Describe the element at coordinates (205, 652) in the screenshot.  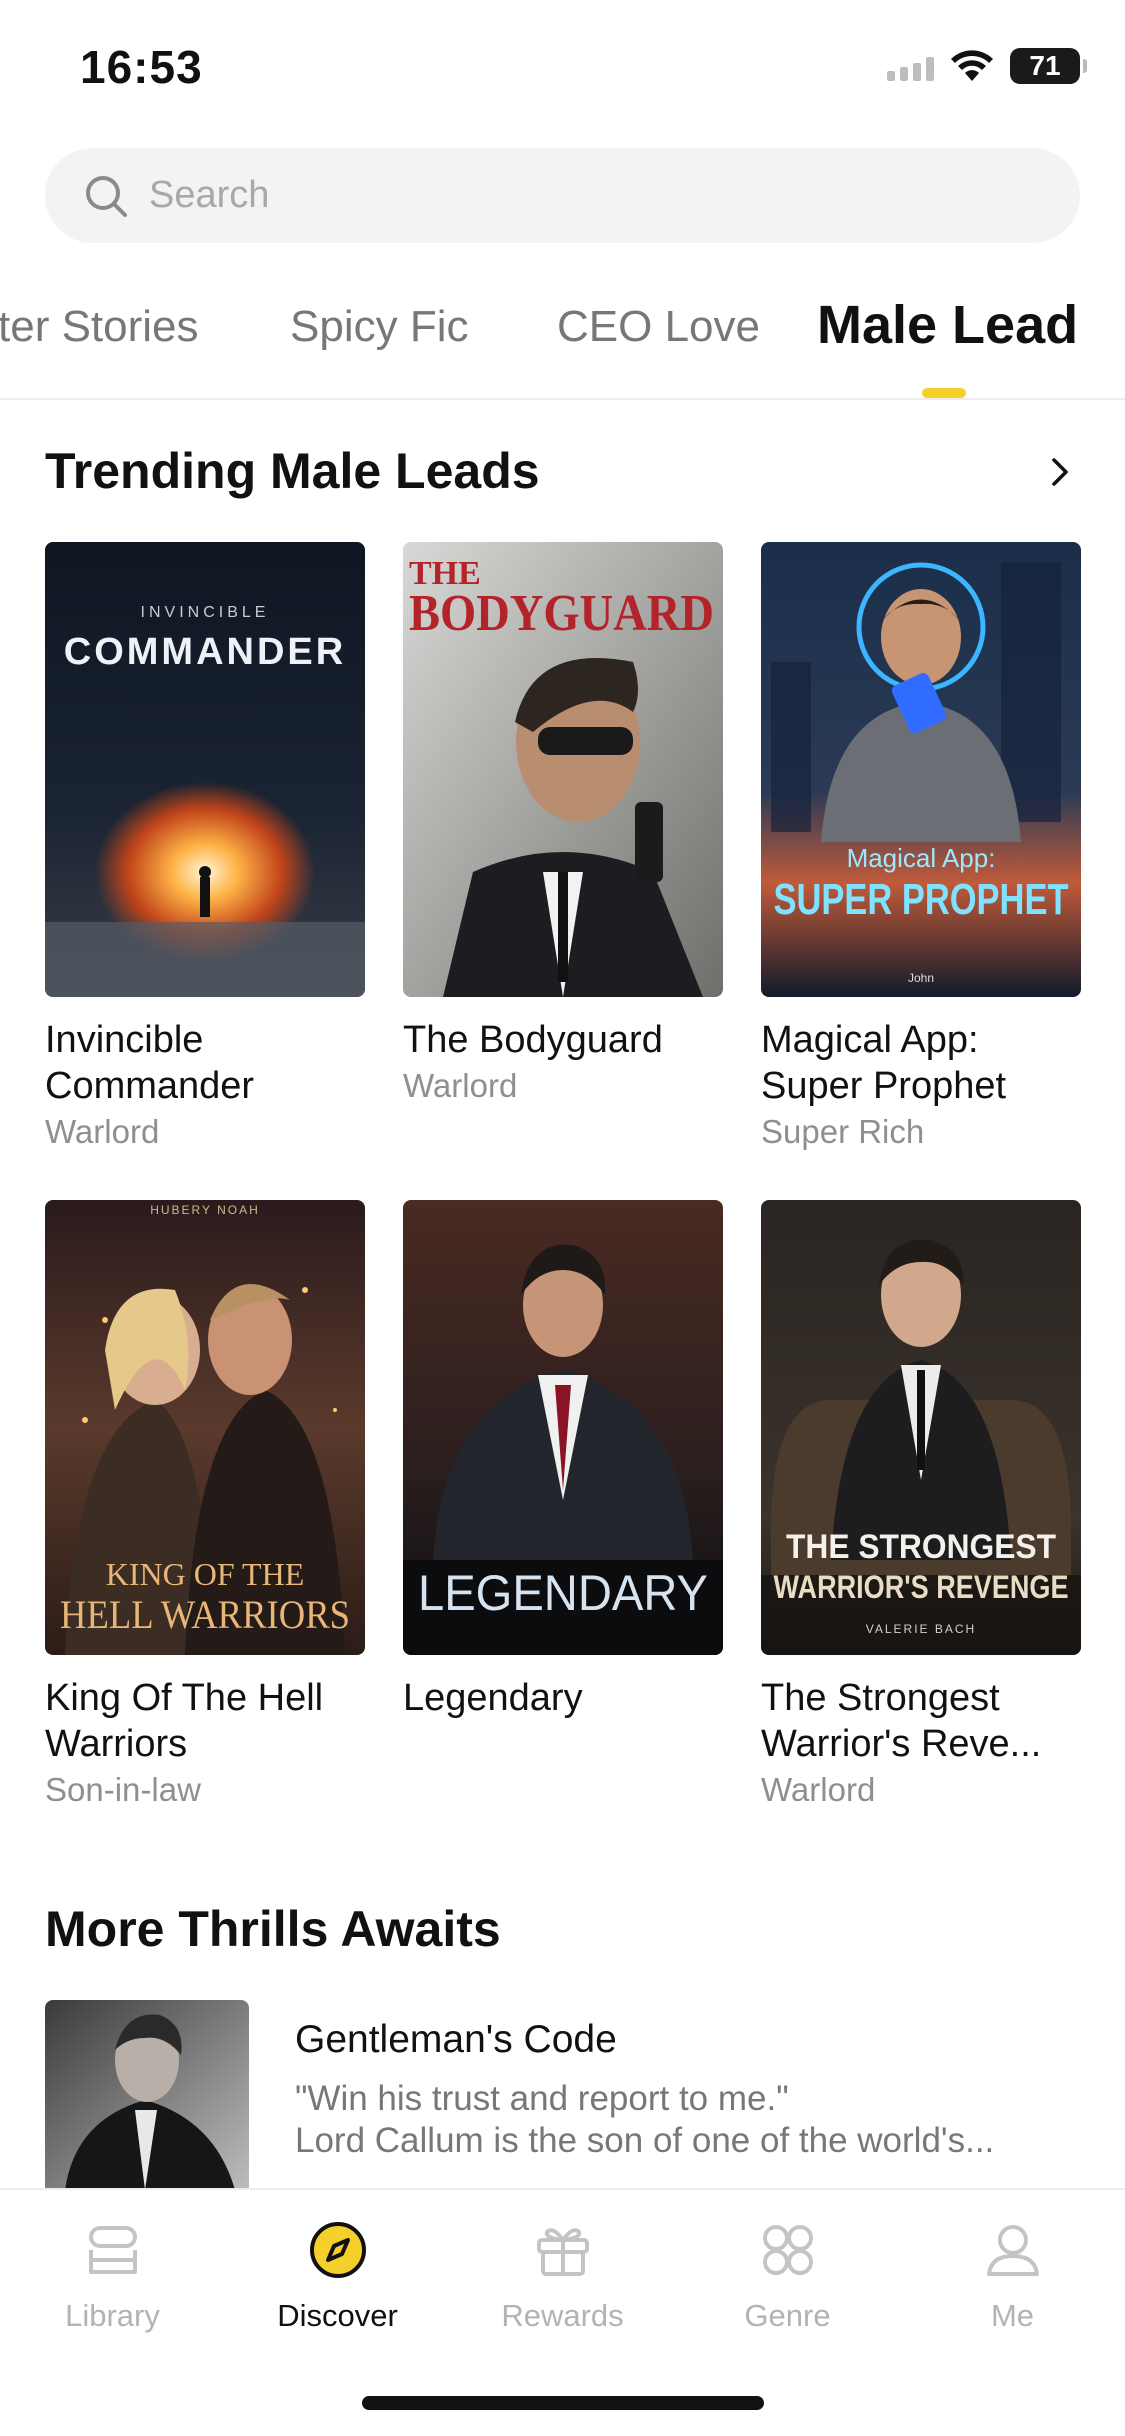
I see `cover-text: COMMANDER` at that location.